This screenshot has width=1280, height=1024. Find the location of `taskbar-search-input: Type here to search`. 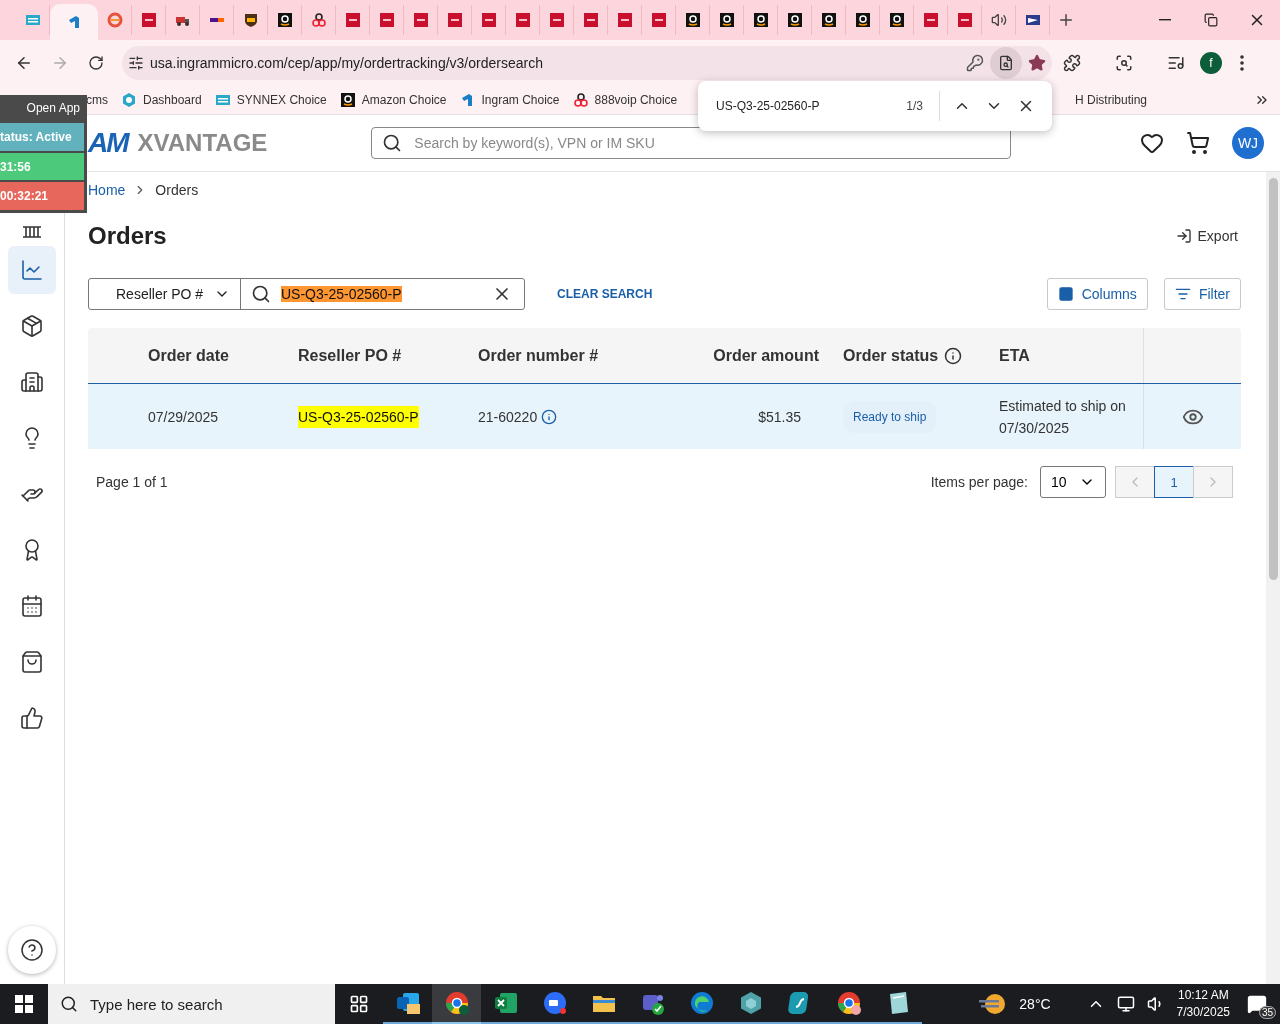

taskbar-search-input: Type here to search is located at coordinates (205, 1004).